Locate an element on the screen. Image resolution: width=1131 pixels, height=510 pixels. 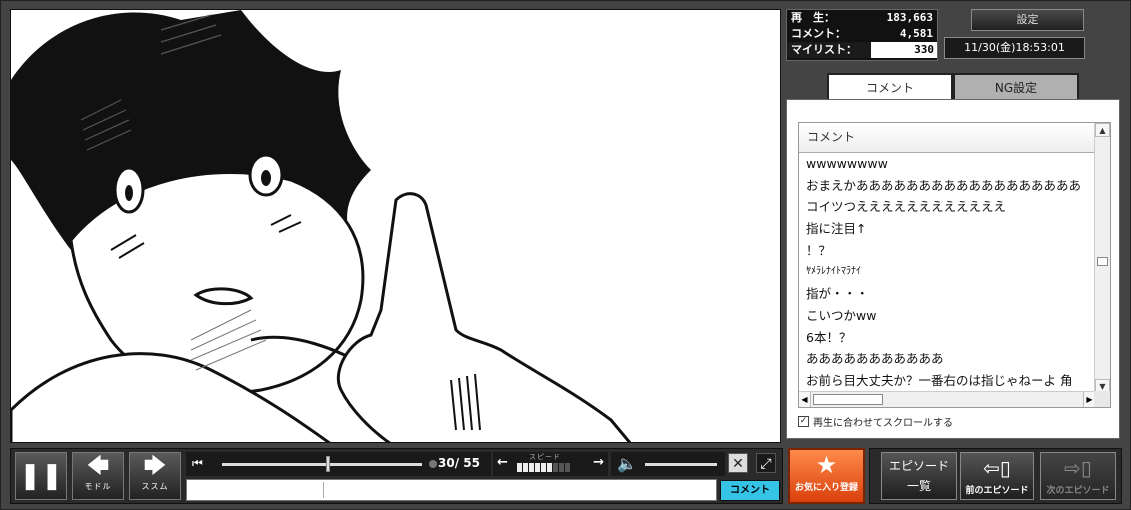
comment-row: 6本！？ is located at coordinates (947, 338).